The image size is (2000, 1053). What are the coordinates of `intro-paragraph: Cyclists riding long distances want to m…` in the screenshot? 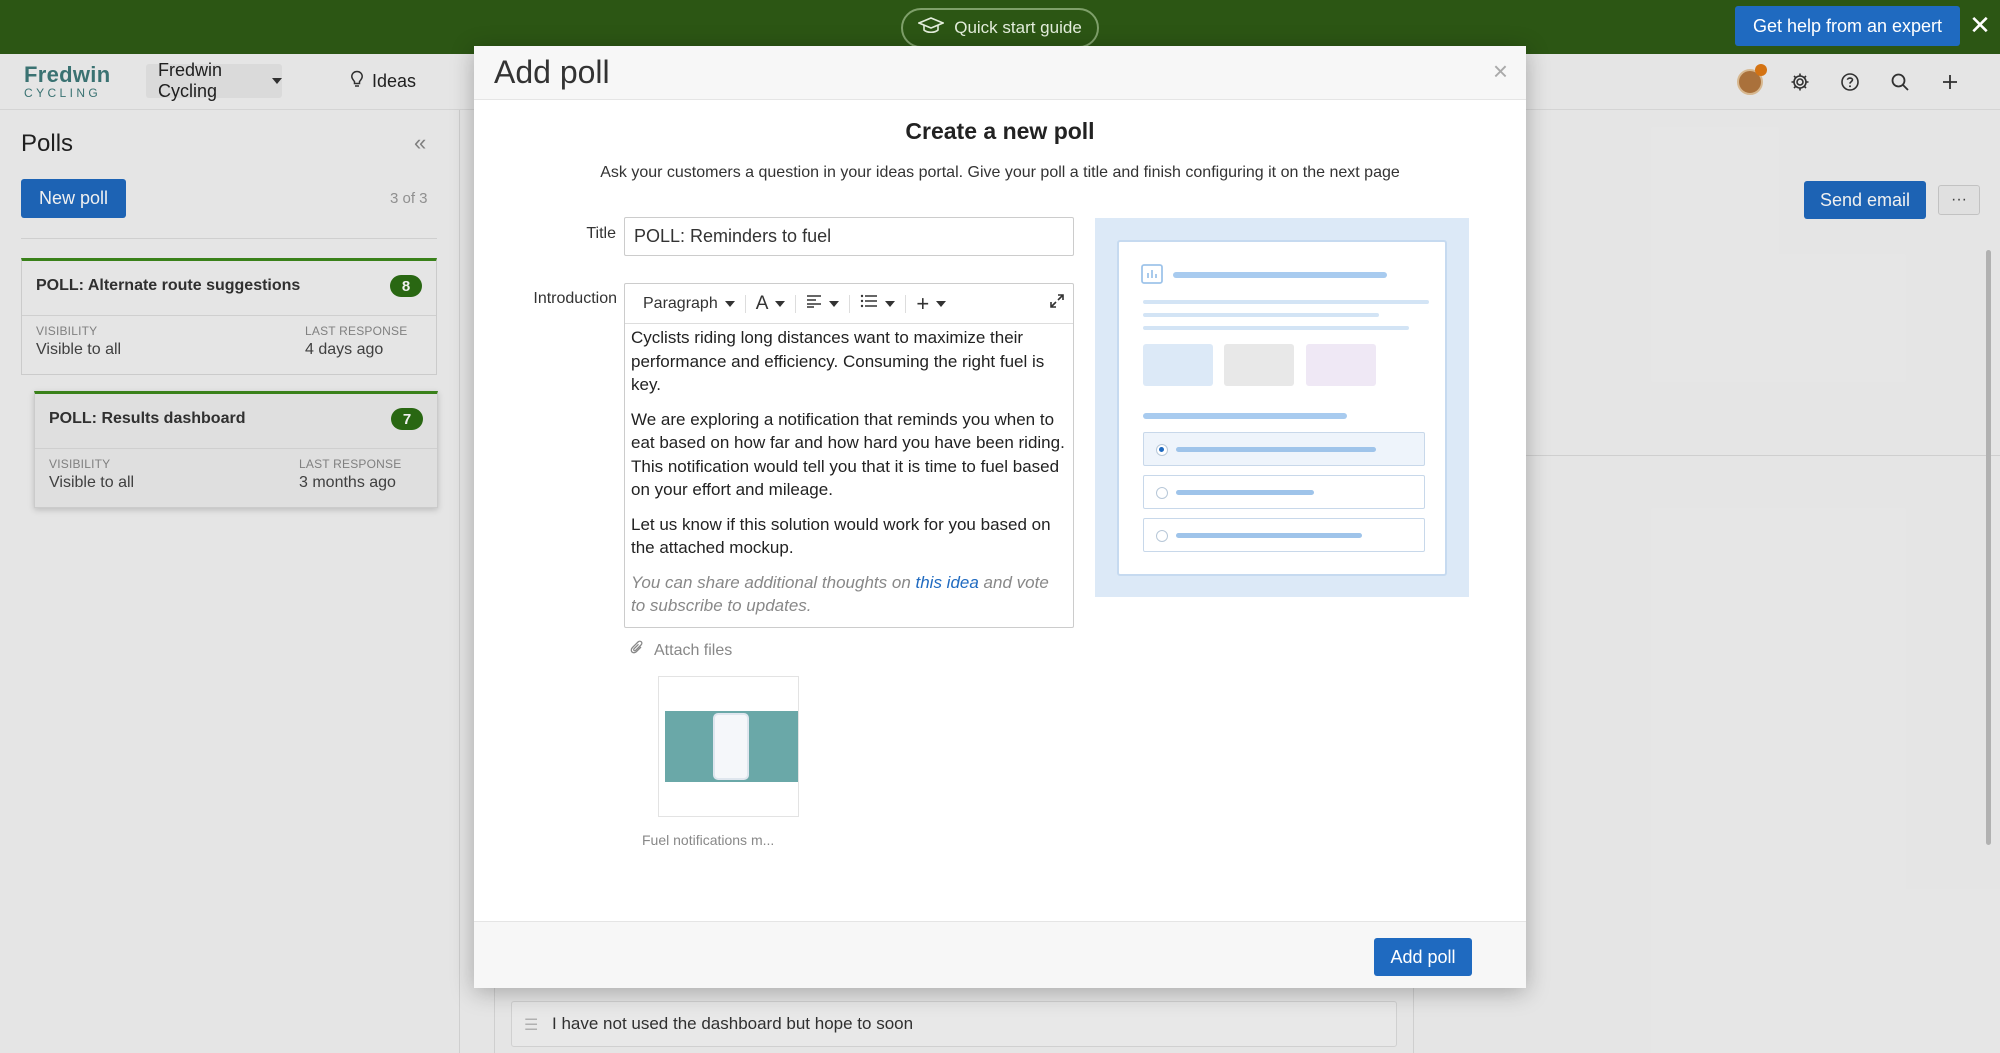 It's located at (838, 361).